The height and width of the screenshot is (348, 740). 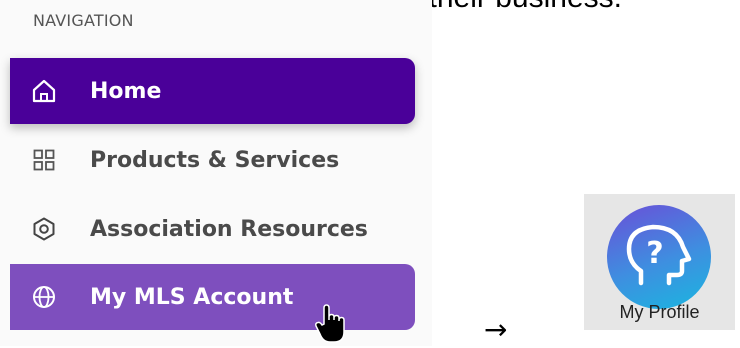 I want to click on nav-item-label: Products & Services, so click(x=215, y=160).